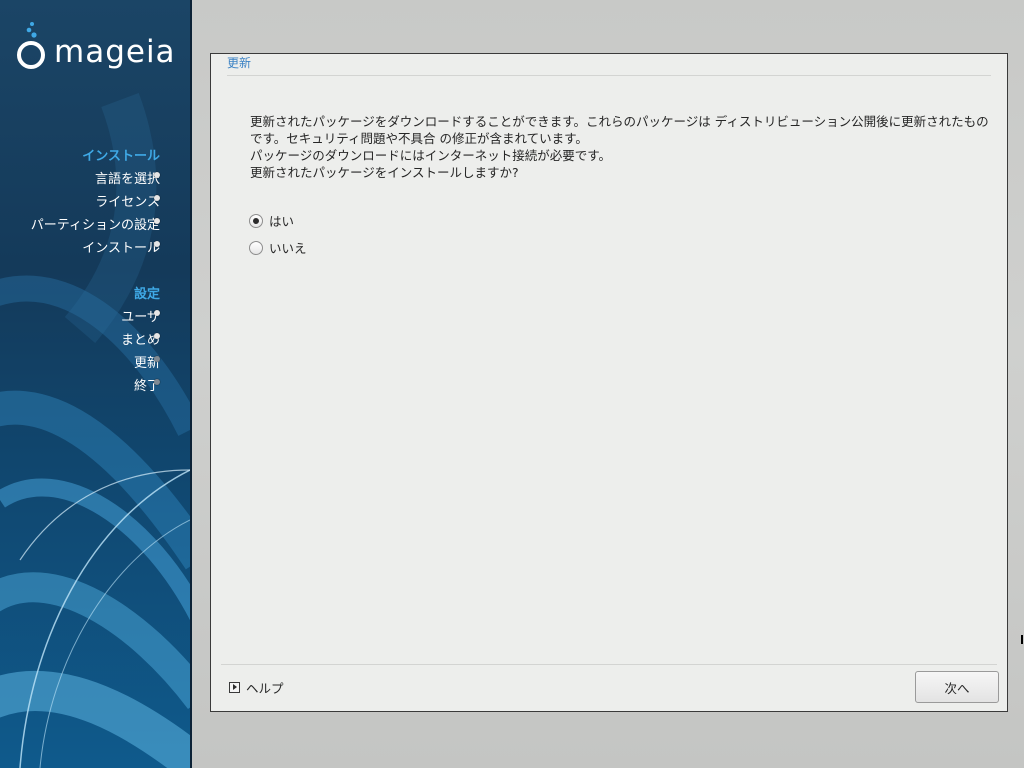  What do you see at coordinates (288, 248) in the screenshot?
I see `radio-label: いいえ` at bounding box center [288, 248].